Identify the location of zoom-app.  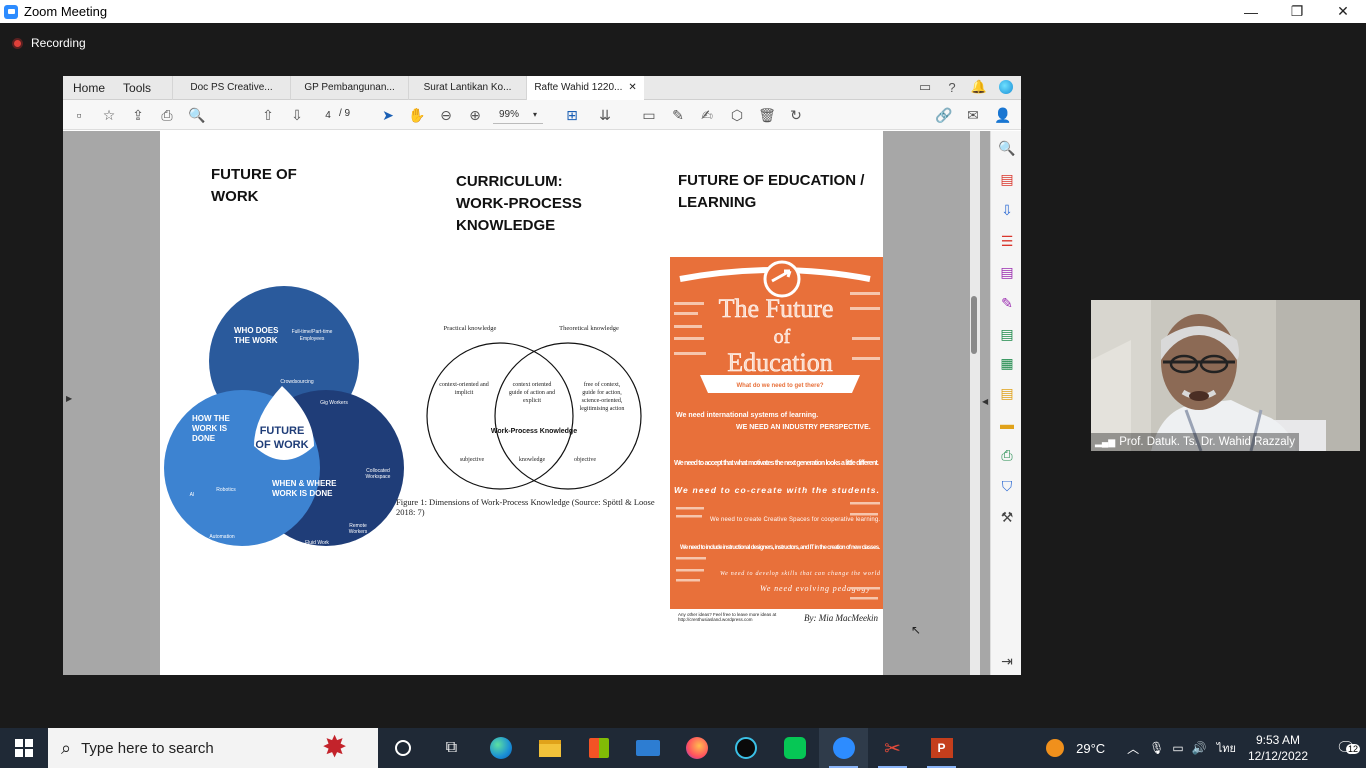
(843, 748).